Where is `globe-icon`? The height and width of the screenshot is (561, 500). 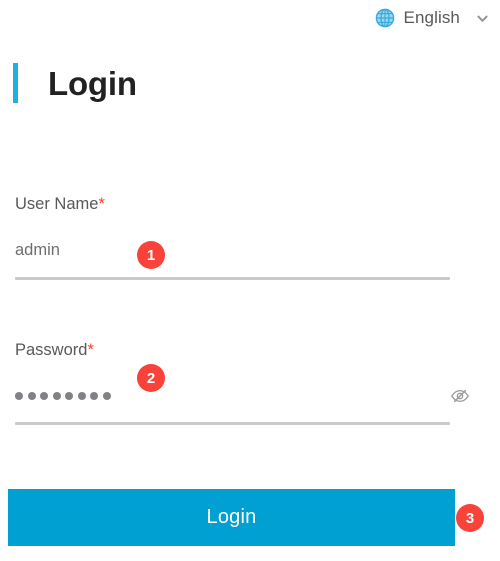
globe-icon is located at coordinates (385, 18).